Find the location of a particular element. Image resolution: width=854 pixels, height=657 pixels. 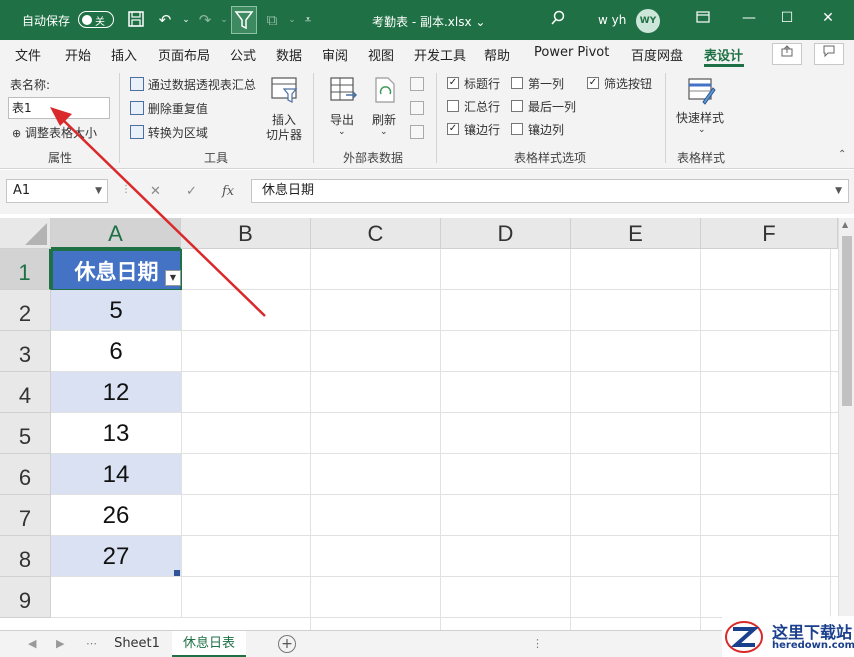

row-header-4: 4 is located at coordinates (25, 392).